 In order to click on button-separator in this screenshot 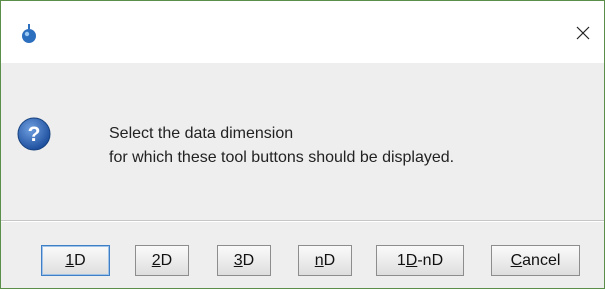, I will do `click(302, 221)`.